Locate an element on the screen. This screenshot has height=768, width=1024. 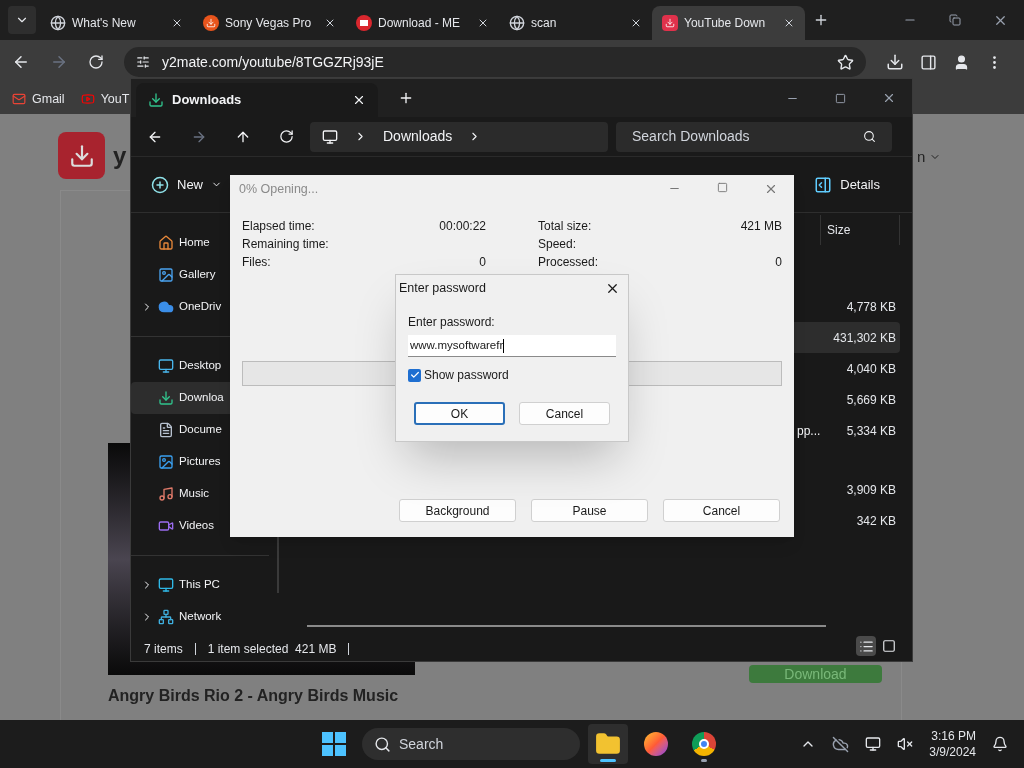
file-size: 4,778 KB is located at coordinates (871, 307).